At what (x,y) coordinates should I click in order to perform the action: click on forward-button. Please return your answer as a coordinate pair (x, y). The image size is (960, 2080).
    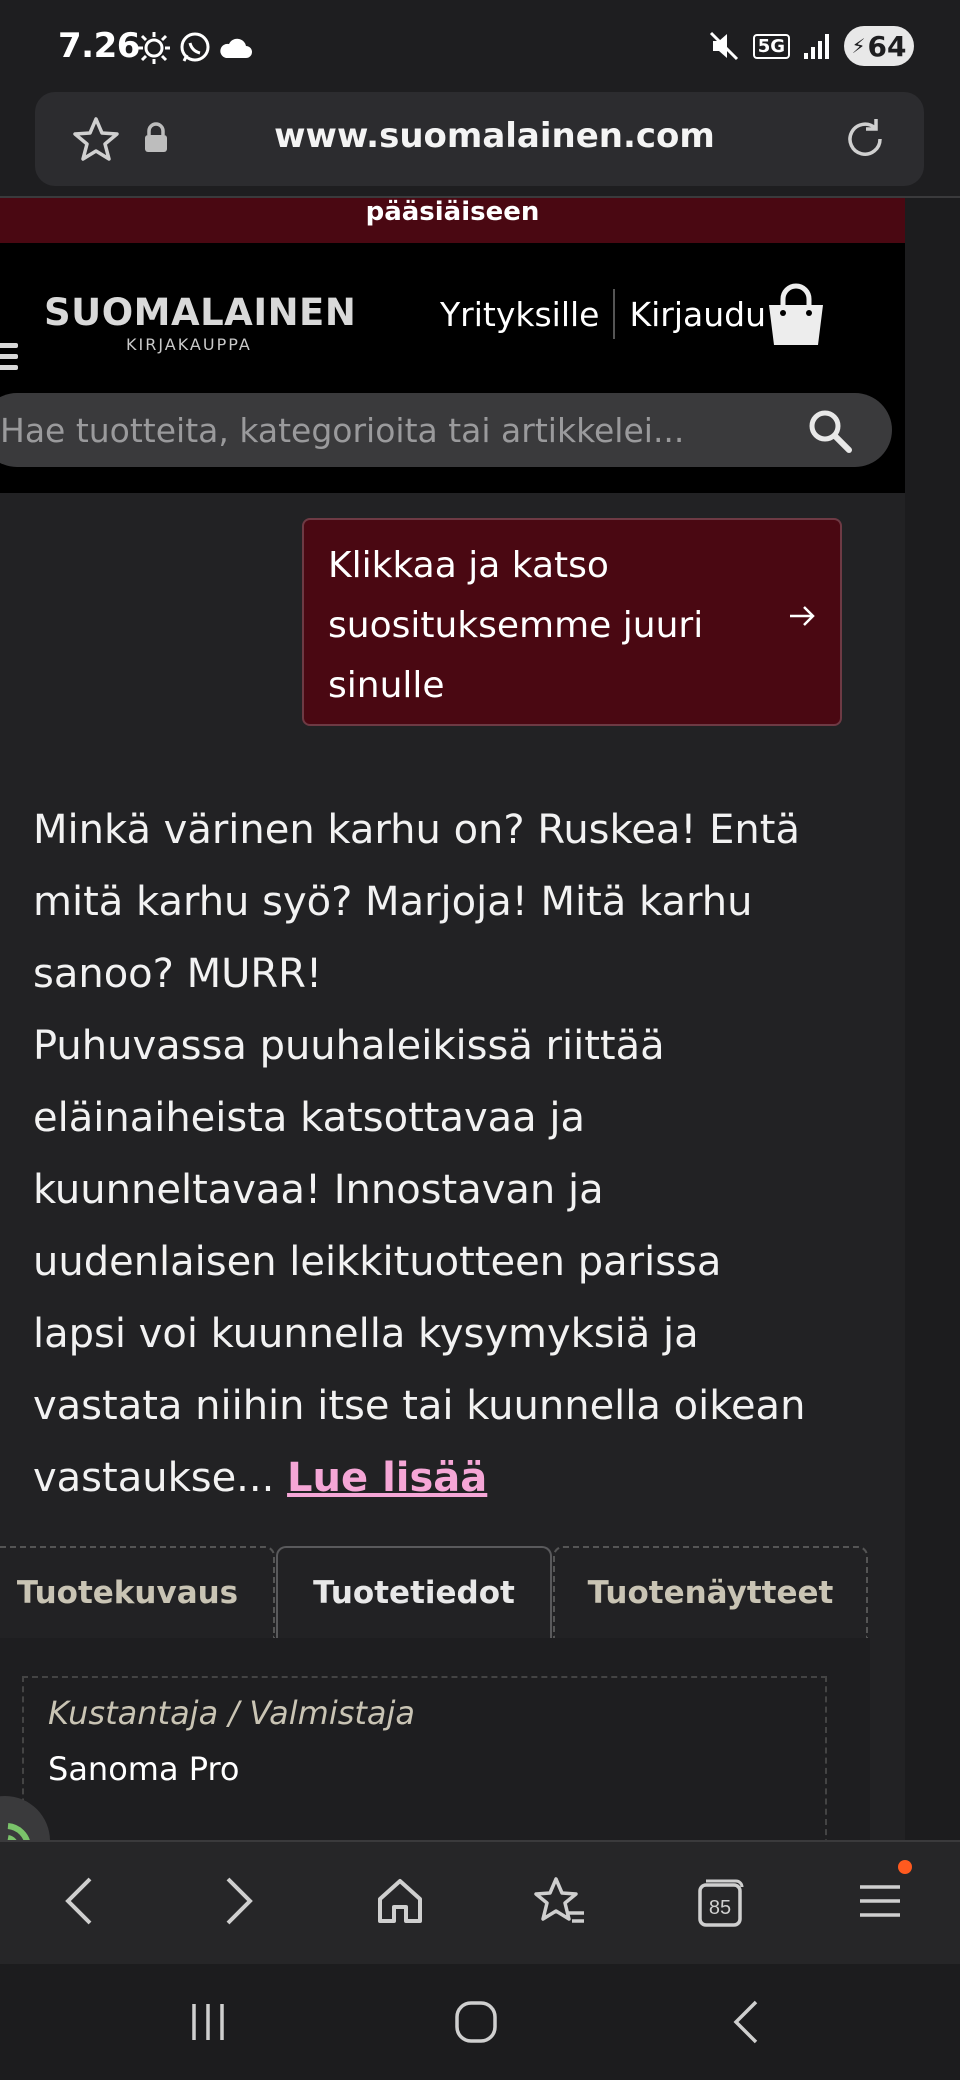
    Looking at the image, I should click on (240, 1901).